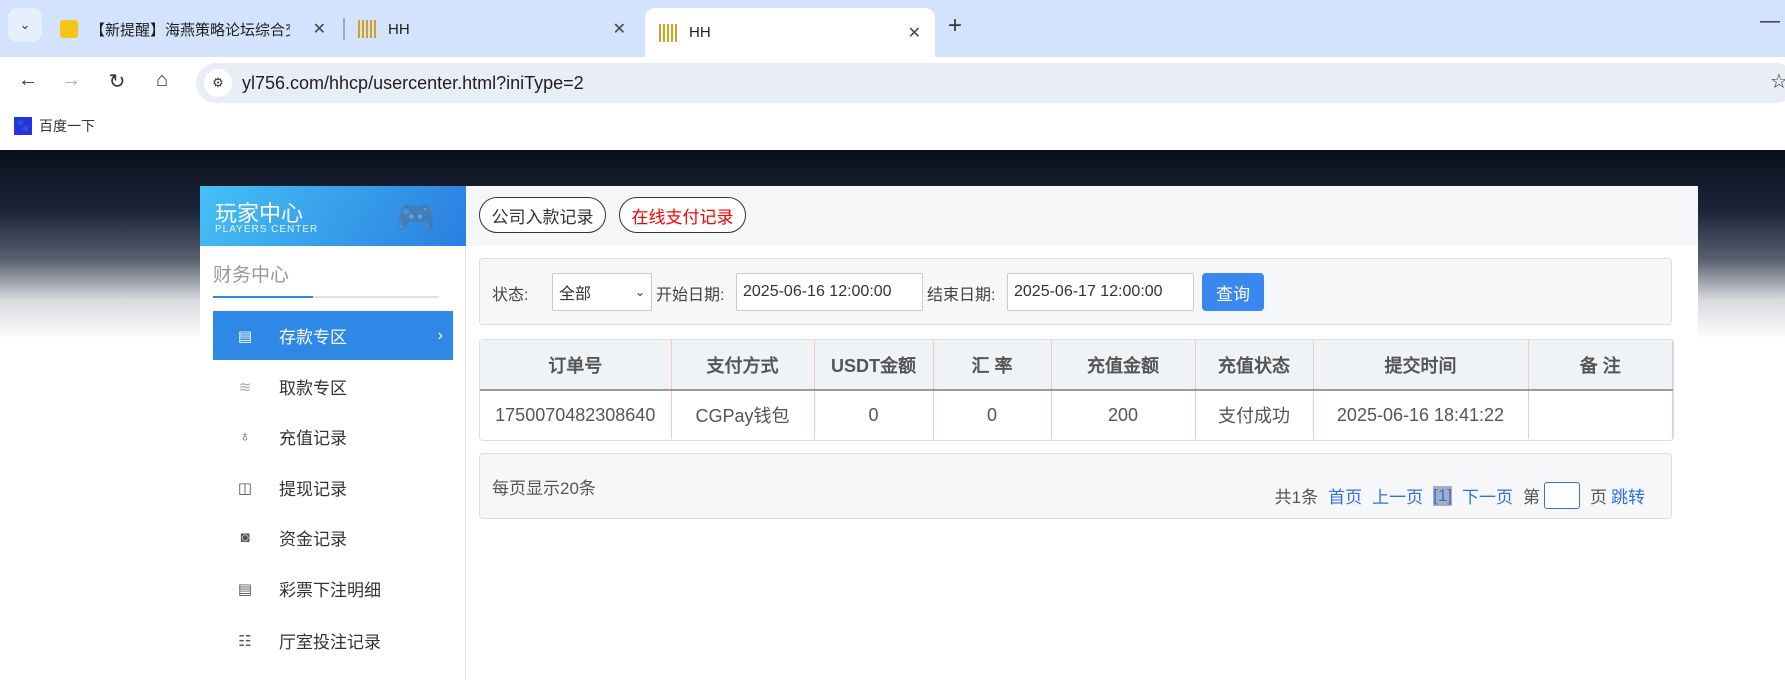 The width and height of the screenshot is (1785, 680). What do you see at coordinates (245, 387) in the screenshot?
I see `hand-money-icon: ≋` at bounding box center [245, 387].